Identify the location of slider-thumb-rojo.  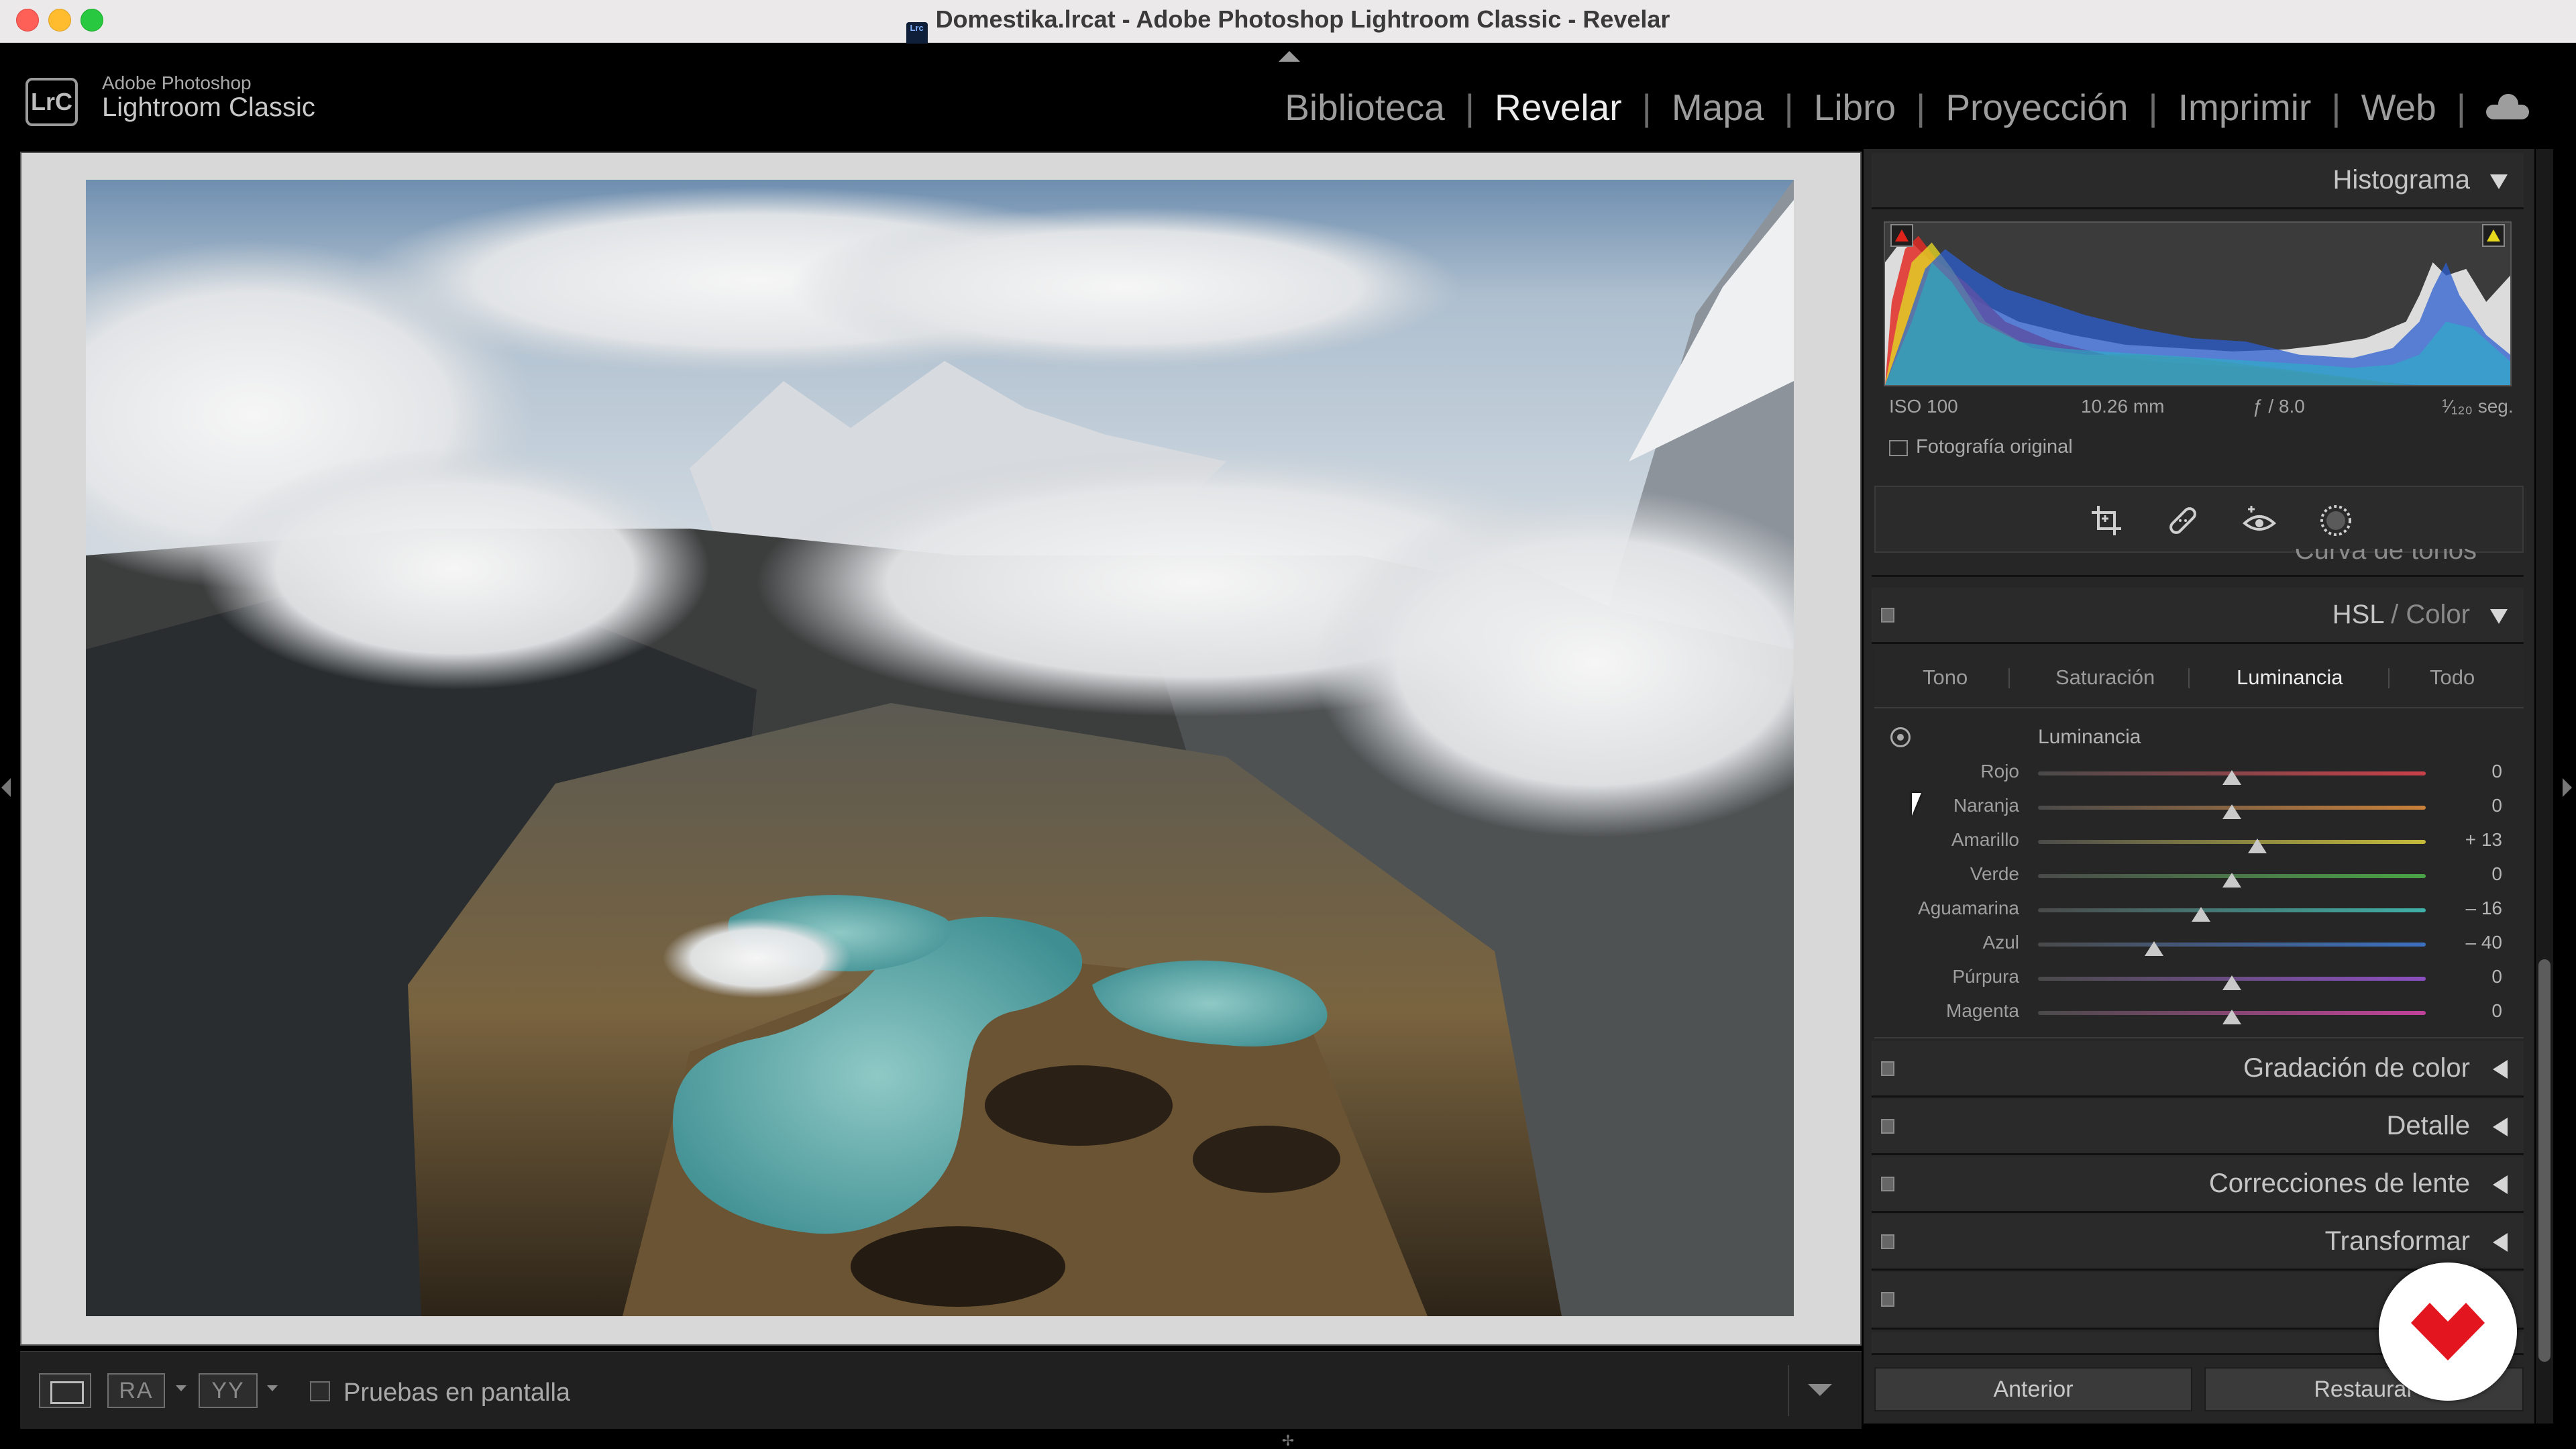
(2231, 777).